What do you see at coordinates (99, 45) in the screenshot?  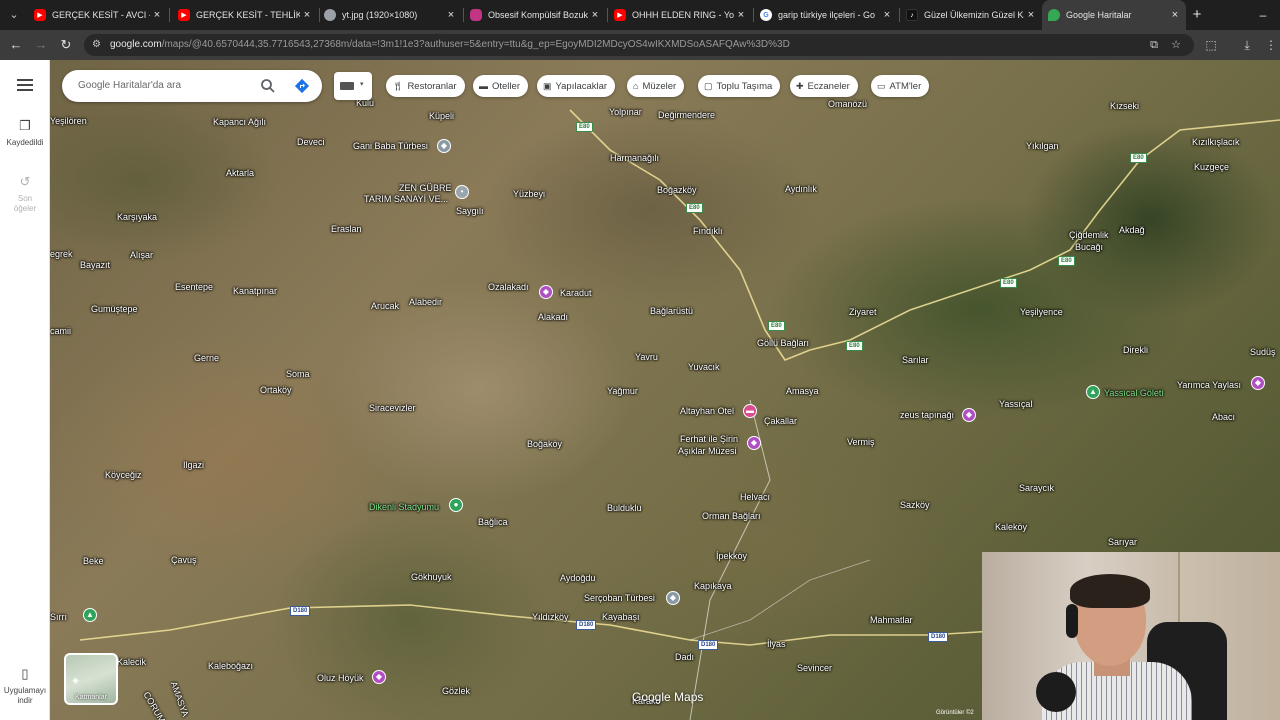 I see `site-settings-icon: ⚙` at bounding box center [99, 45].